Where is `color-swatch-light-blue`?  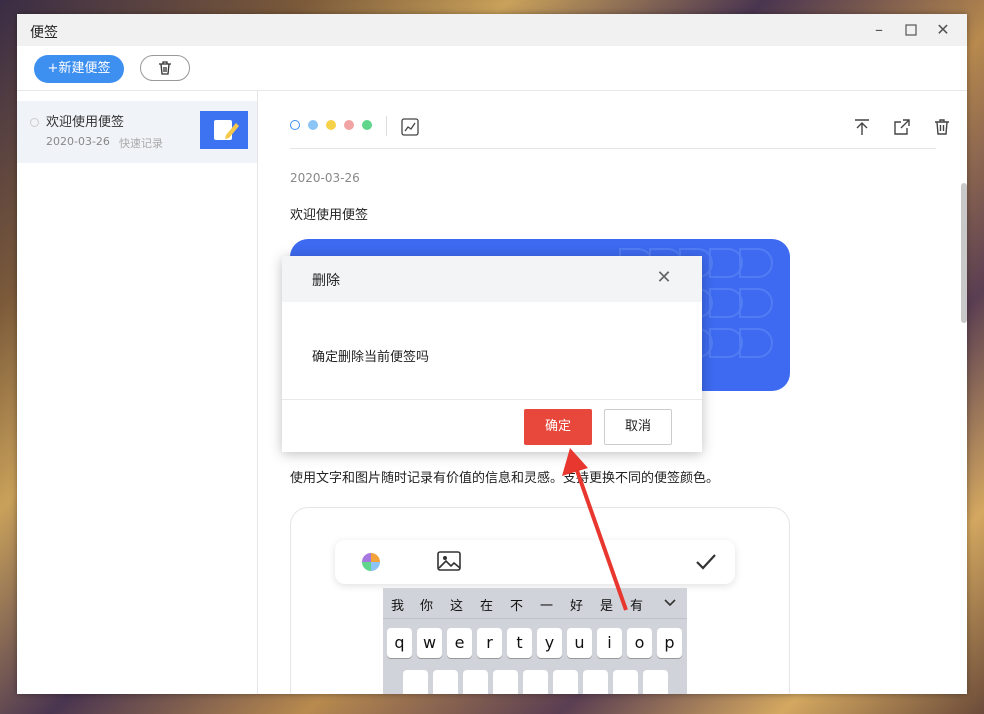
color-swatch-light-blue is located at coordinates (313, 125).